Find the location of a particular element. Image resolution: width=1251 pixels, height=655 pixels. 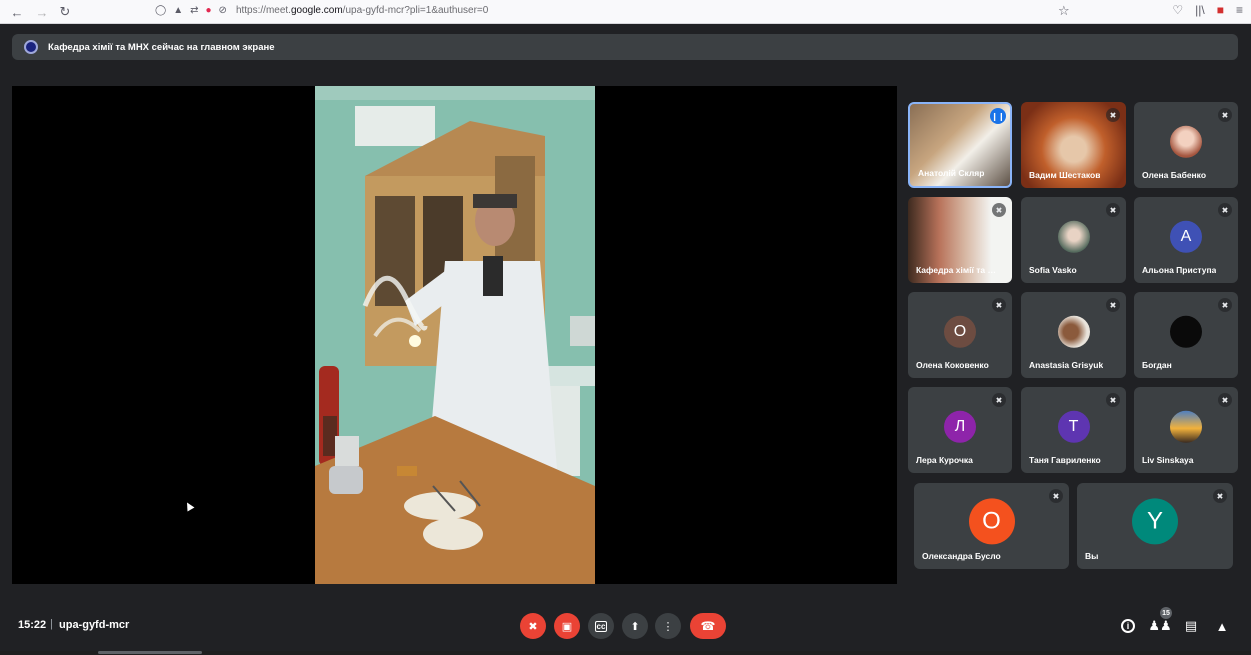

participants-button: ♟♟ is located at coordinates (1160, 626).